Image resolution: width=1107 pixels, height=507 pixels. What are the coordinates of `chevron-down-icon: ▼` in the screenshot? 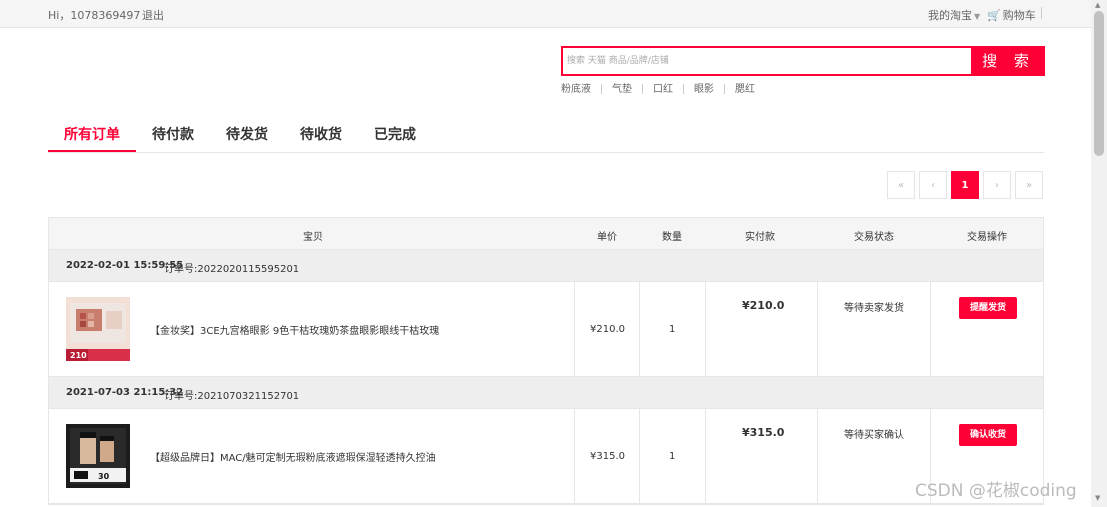 It's located at (977, 16).